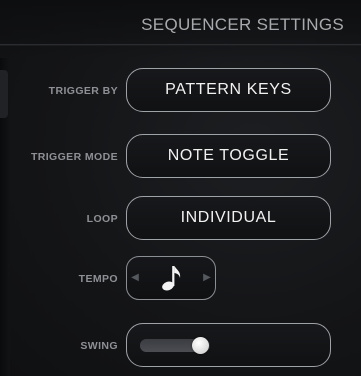  I want to click on tempo-next-arrow: ▶, so click(207, 278).